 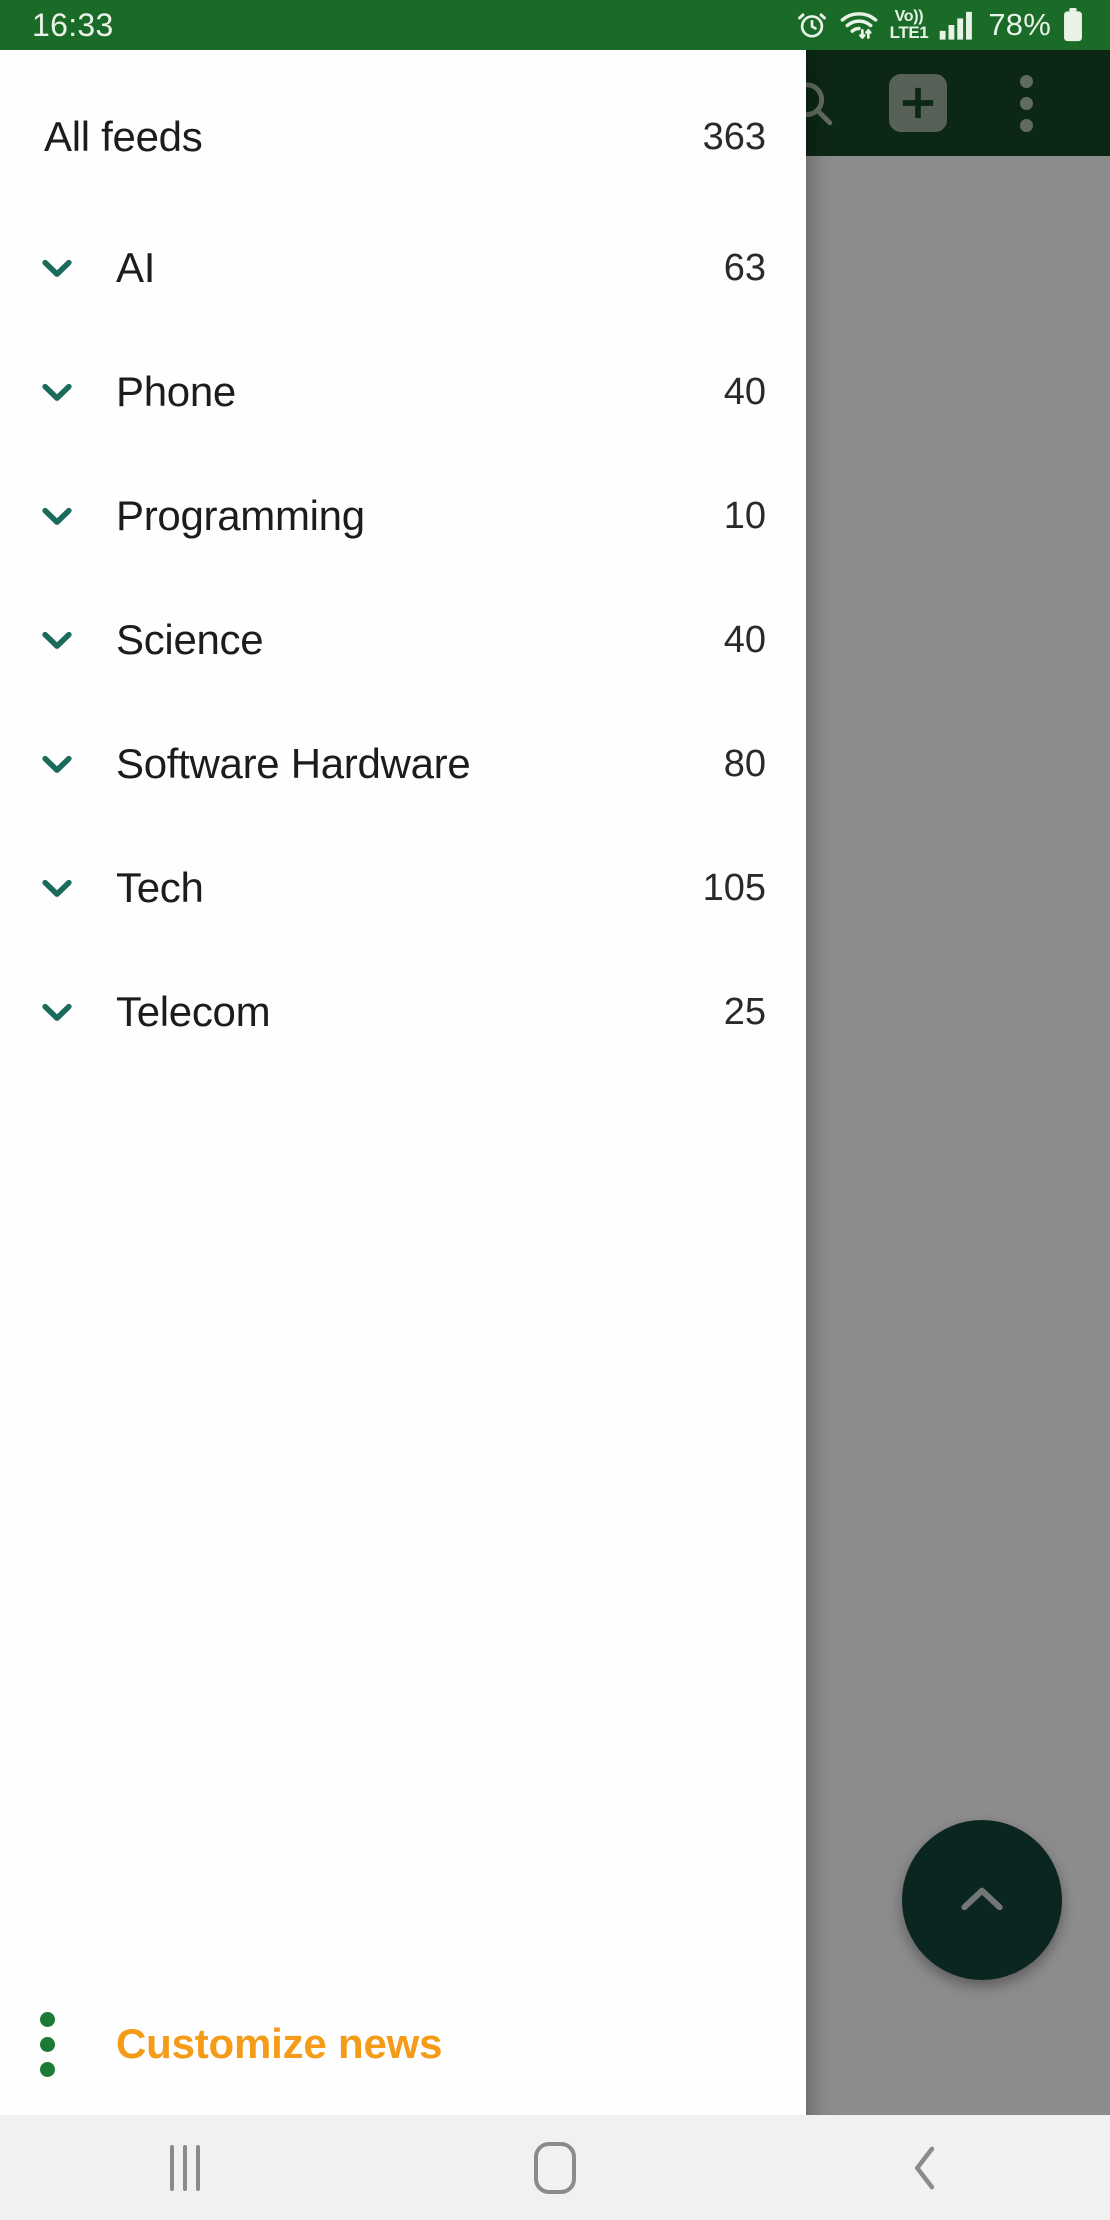 I want to click on feed-category-software-hardware: Software Hardware 80, so click(x=403, y=764).